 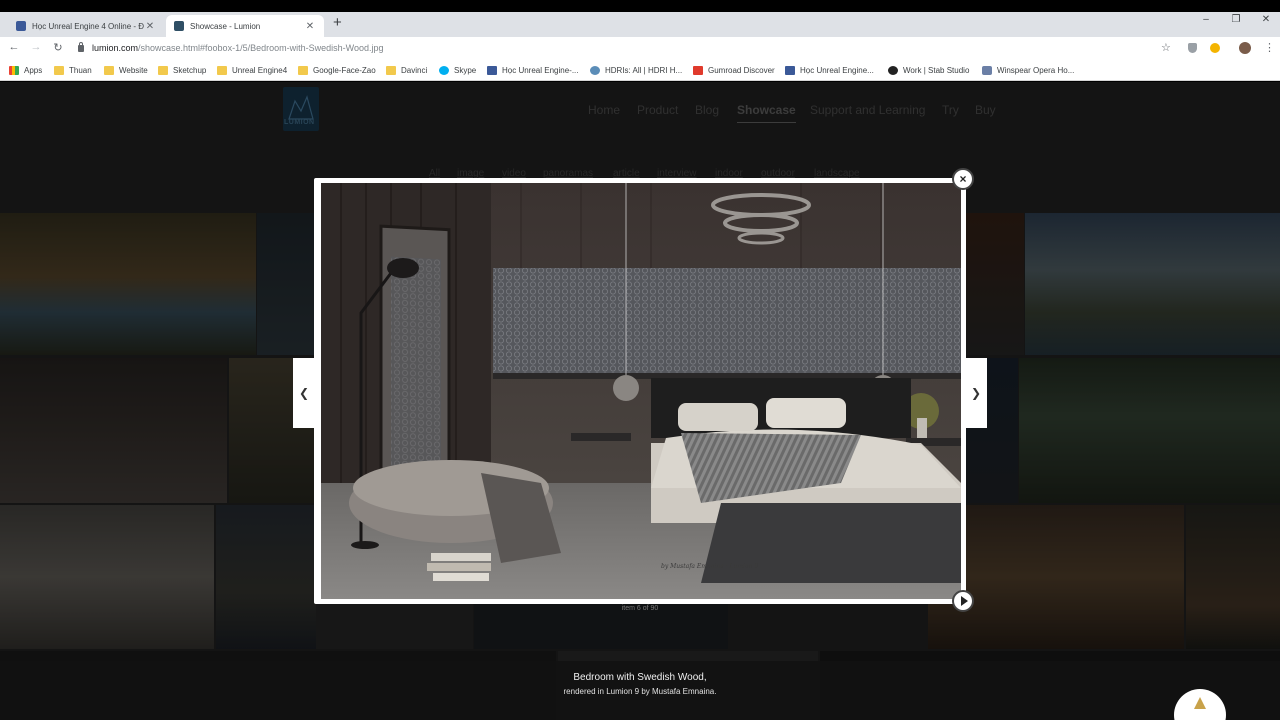 I want to click on extension-gear-icon, so click(x=1215, y=48).